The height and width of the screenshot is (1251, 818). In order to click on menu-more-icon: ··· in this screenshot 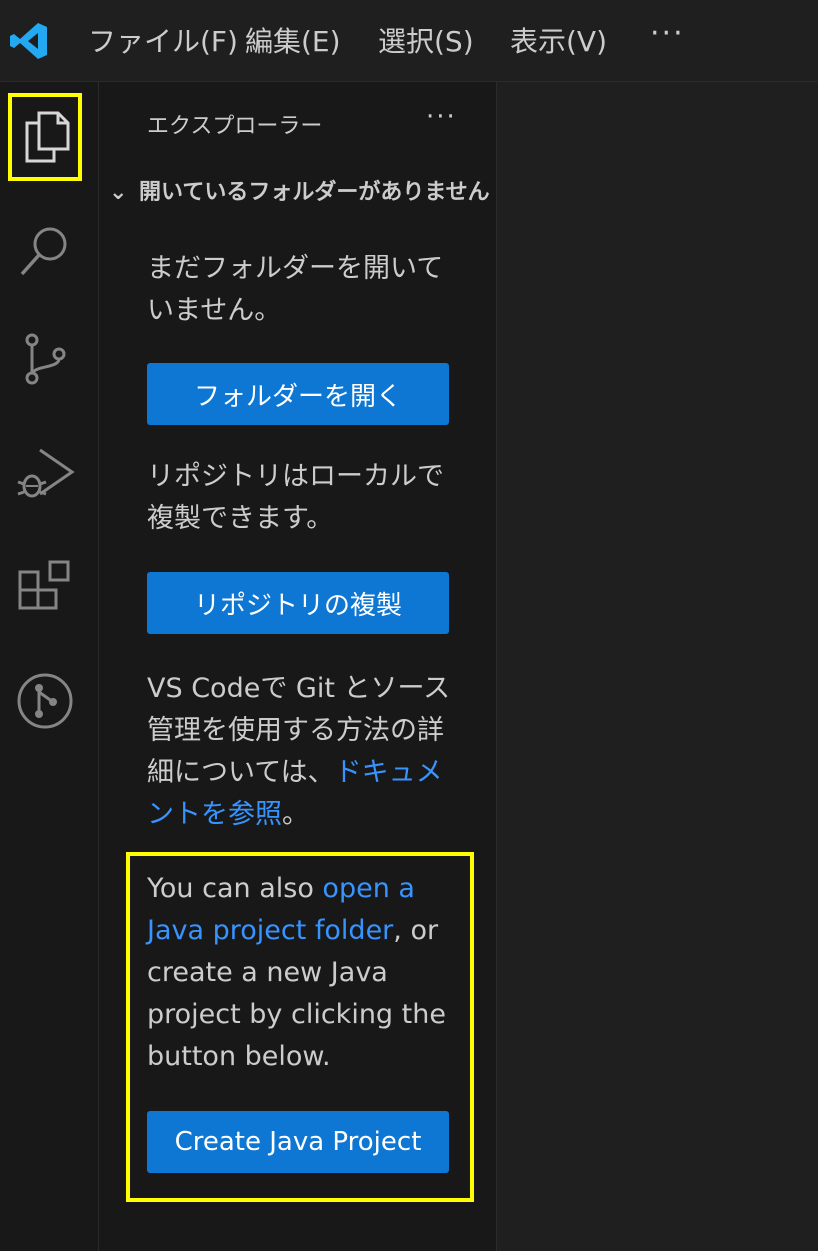, I will do `click(667, 33)`.